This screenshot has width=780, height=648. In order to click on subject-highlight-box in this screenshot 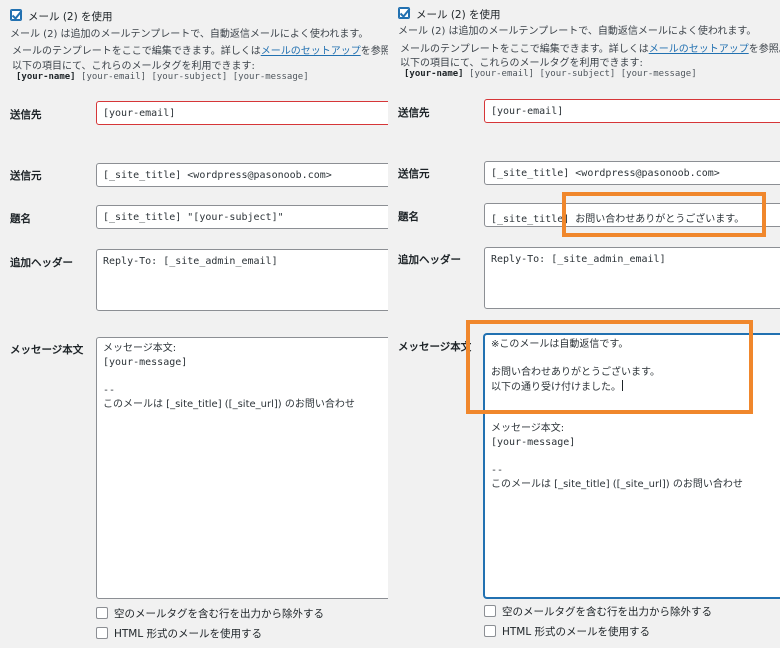, I will do `click(664, 214)`.